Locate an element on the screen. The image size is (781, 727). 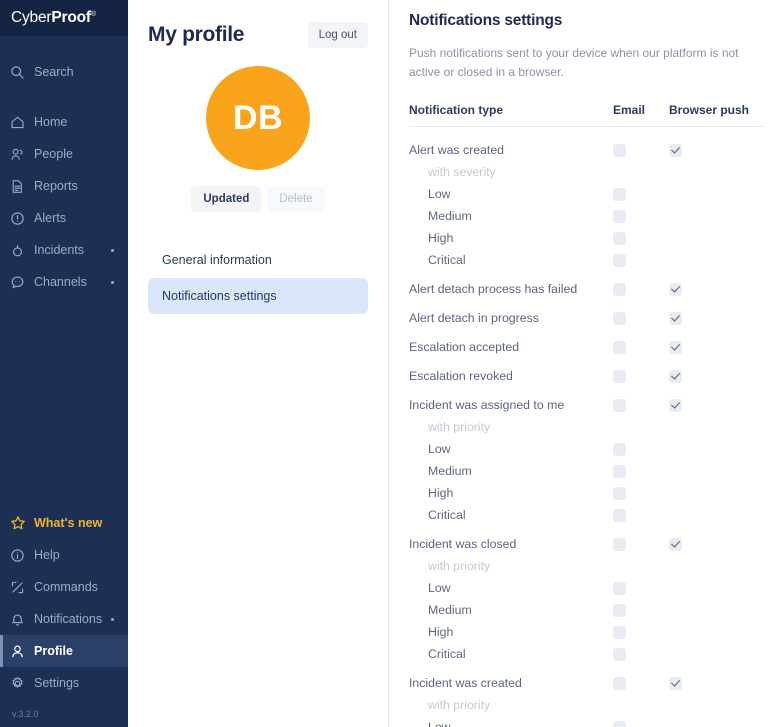
column-header-email: Email is located at coordinates (629, 109).